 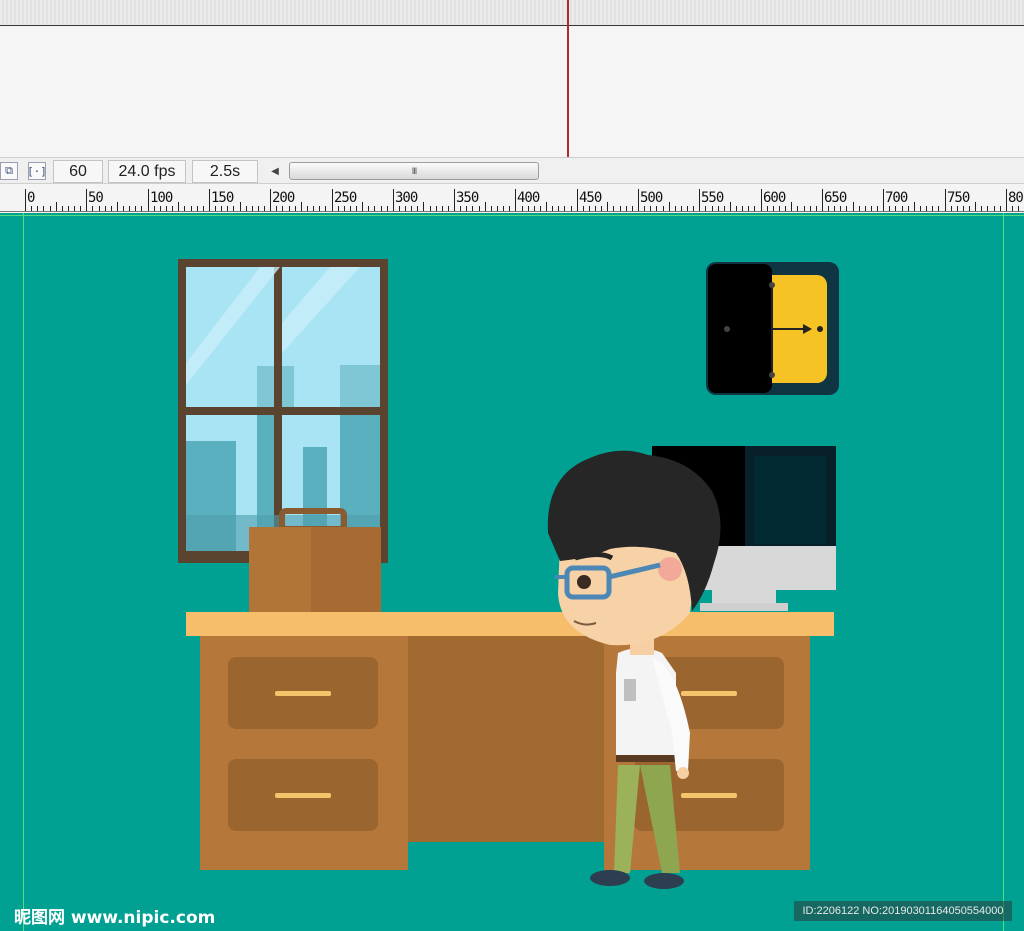 What do you see at coordinates (512, 13) in the screenshot?
I see `timeline-frame-header` at bounding box center [512, 13].